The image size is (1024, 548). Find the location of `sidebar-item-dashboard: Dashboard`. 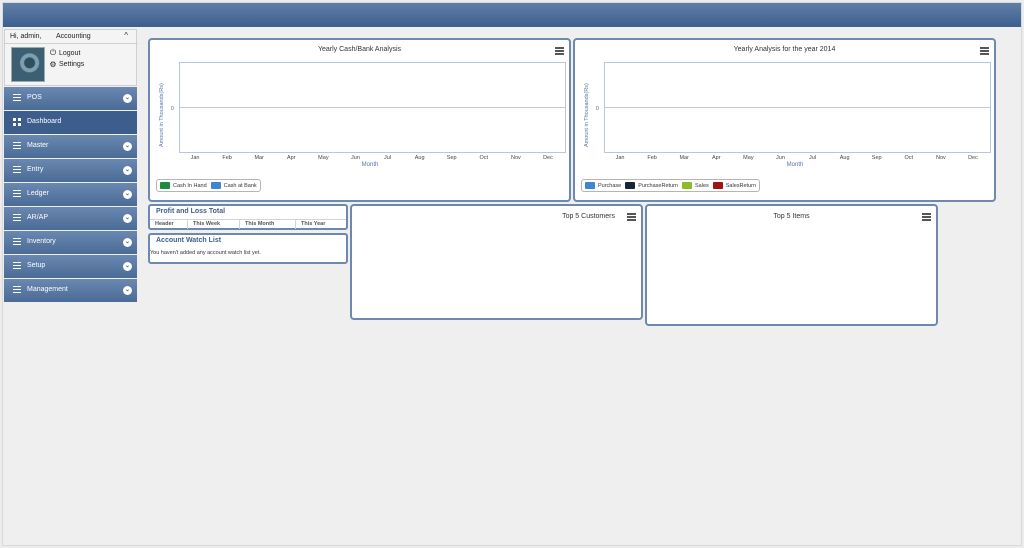

sidebar-item-dashboard: Dashboard is located at coordinates (70, 122).